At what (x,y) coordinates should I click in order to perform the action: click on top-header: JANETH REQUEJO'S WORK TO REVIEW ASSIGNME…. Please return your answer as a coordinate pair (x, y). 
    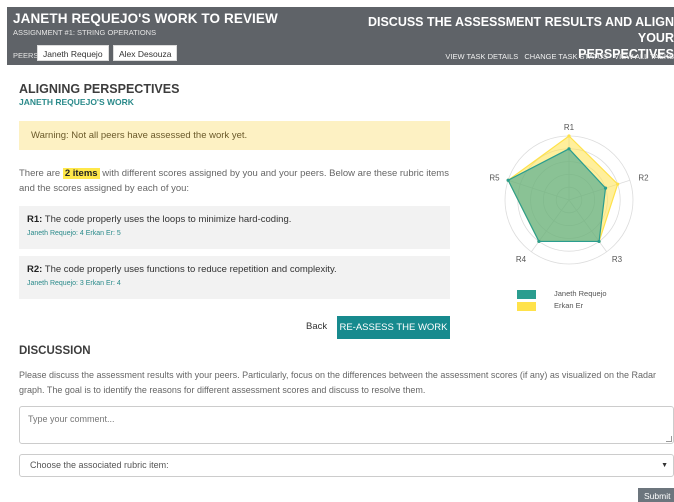
    Looking at the image, I should click on (340, 36).